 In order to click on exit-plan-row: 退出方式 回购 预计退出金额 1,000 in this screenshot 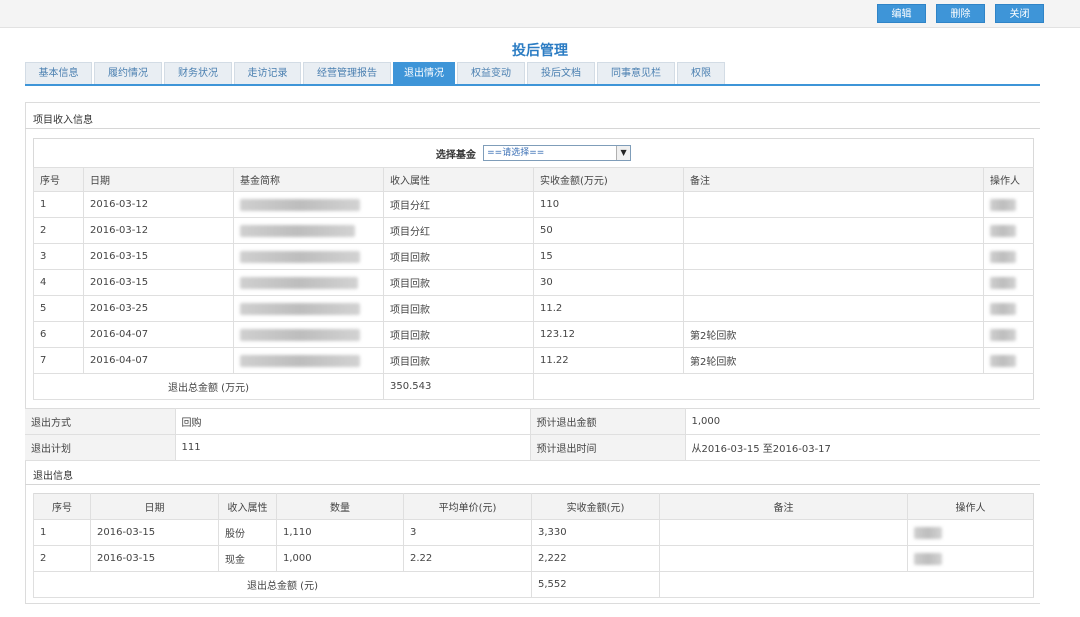, I will do `click(532, 421)`.